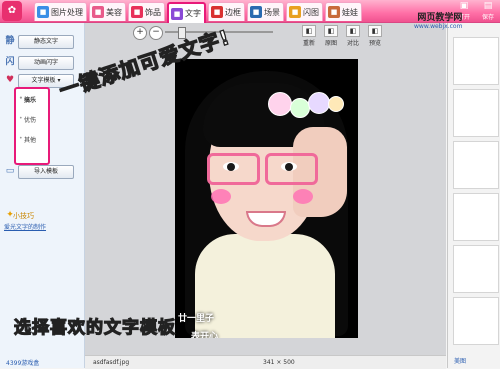 This screenshot has width=500, height=369. I want to click on tab-doll: ■ 娃娃, so click(343, 11).